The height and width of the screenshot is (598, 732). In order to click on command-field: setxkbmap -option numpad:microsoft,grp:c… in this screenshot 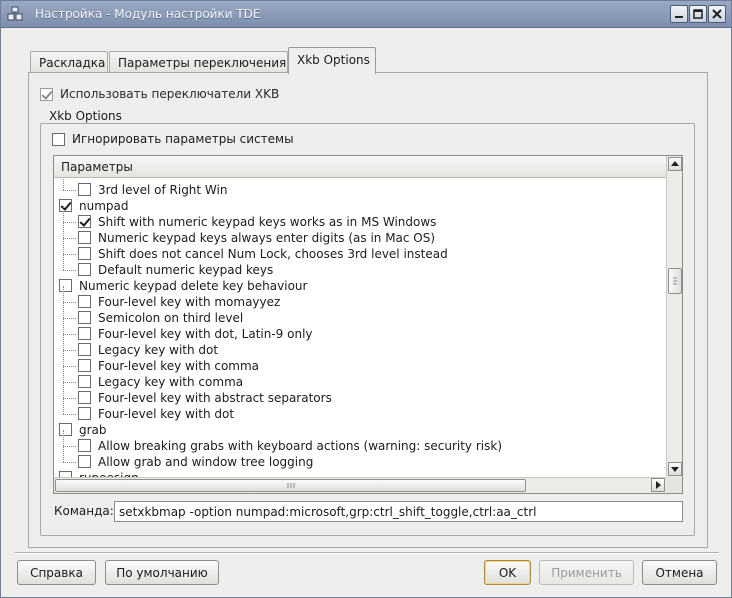, I will do `click(398, 511)`.